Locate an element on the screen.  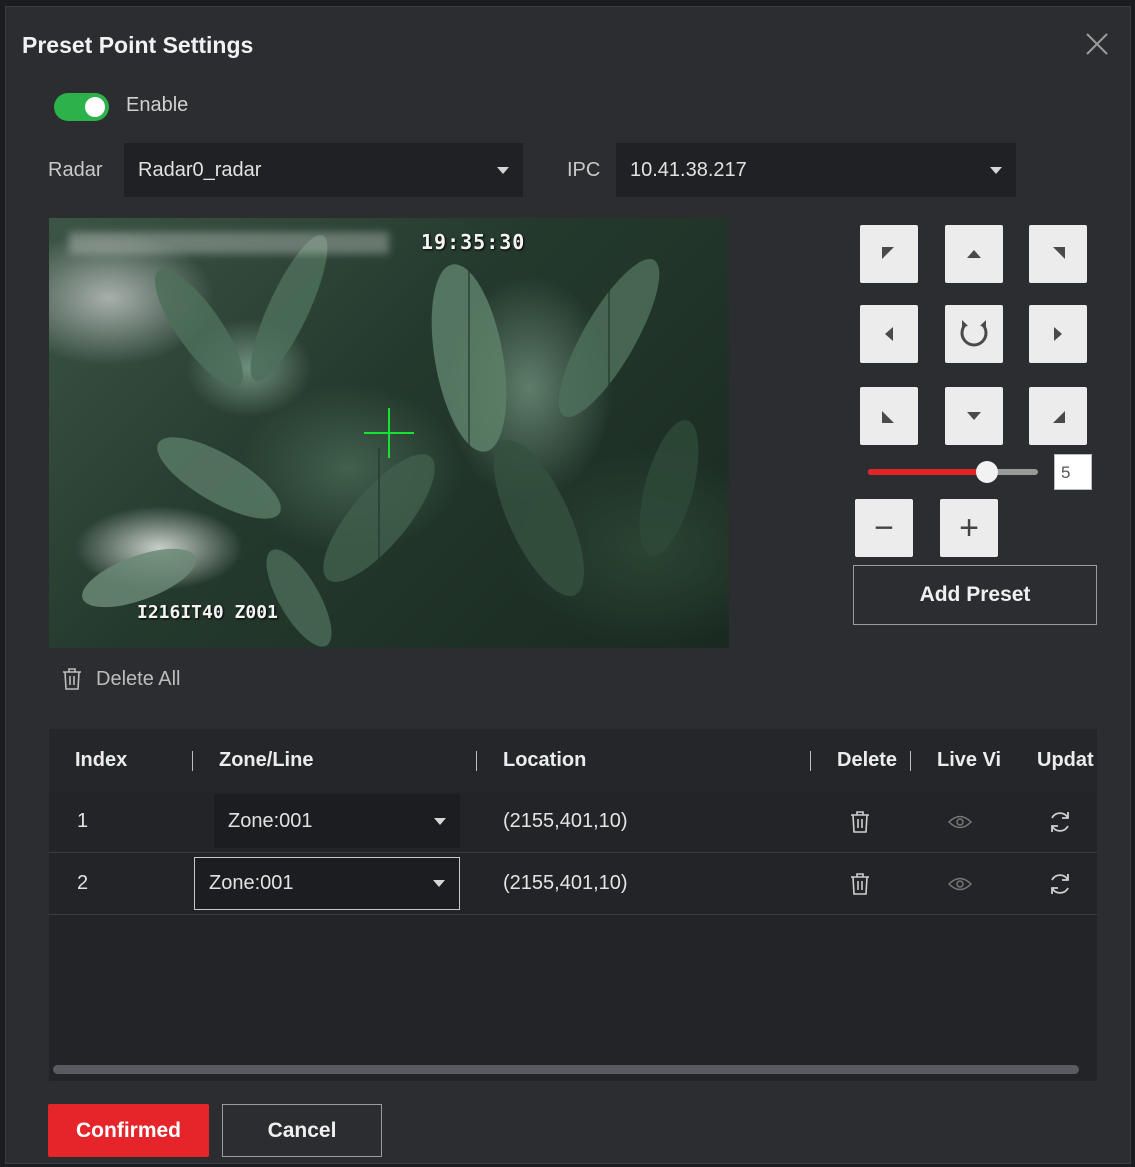
dialog-title: Preset Point Settings is located at coordinates (138, 45).